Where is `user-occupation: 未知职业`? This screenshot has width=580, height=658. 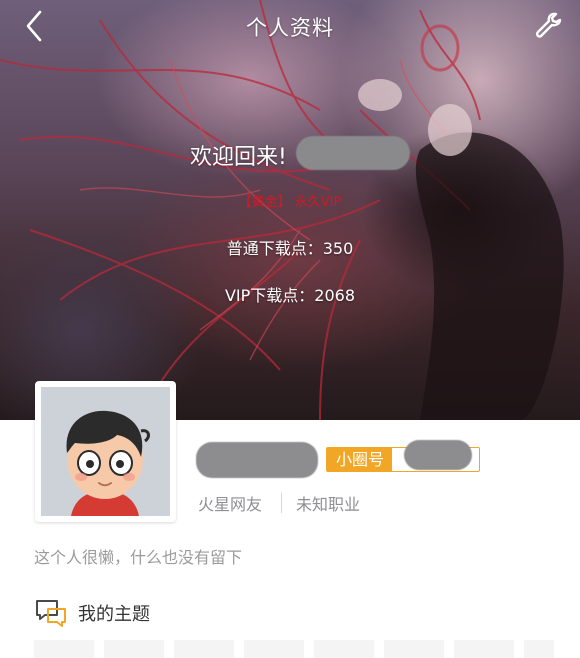 user-occupation: 未知职业 is located at coordinates (328, 504).